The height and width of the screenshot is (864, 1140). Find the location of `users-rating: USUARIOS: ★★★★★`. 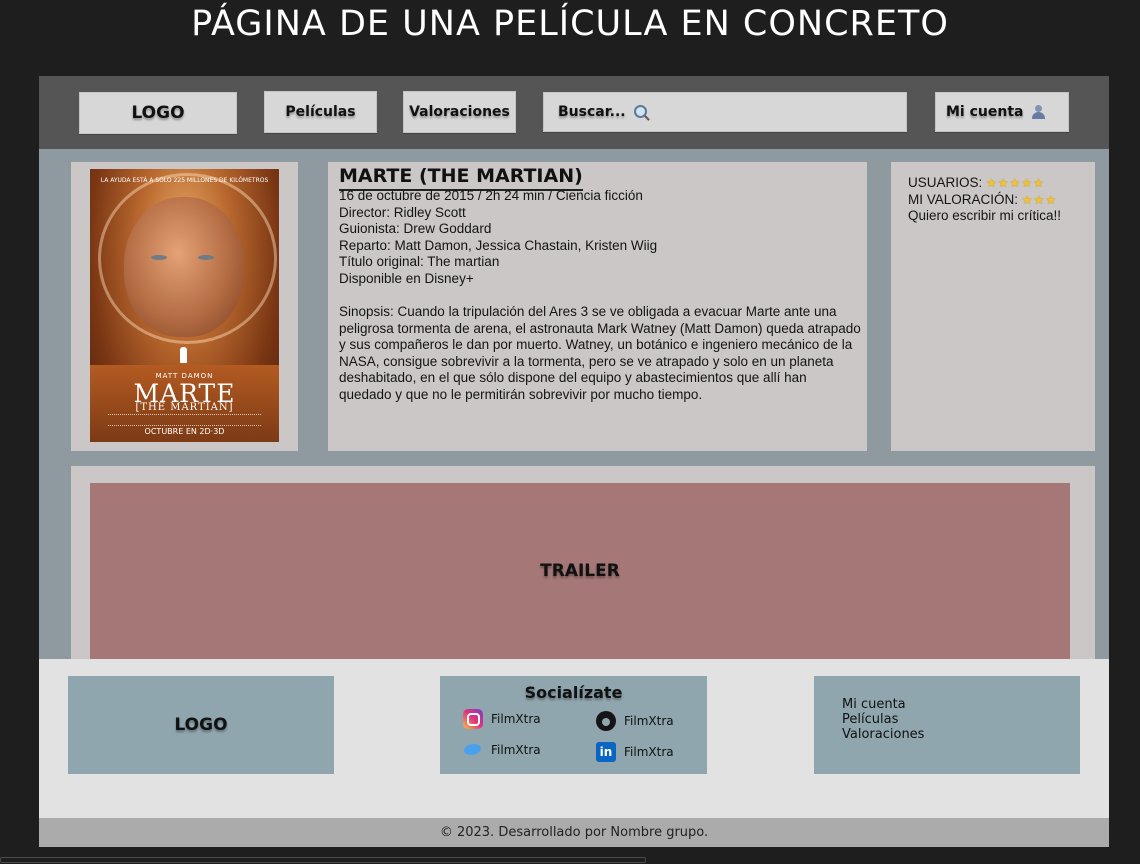

users-rating: USUARIOS: ★★★★★ is located at coordinates (984, 183).